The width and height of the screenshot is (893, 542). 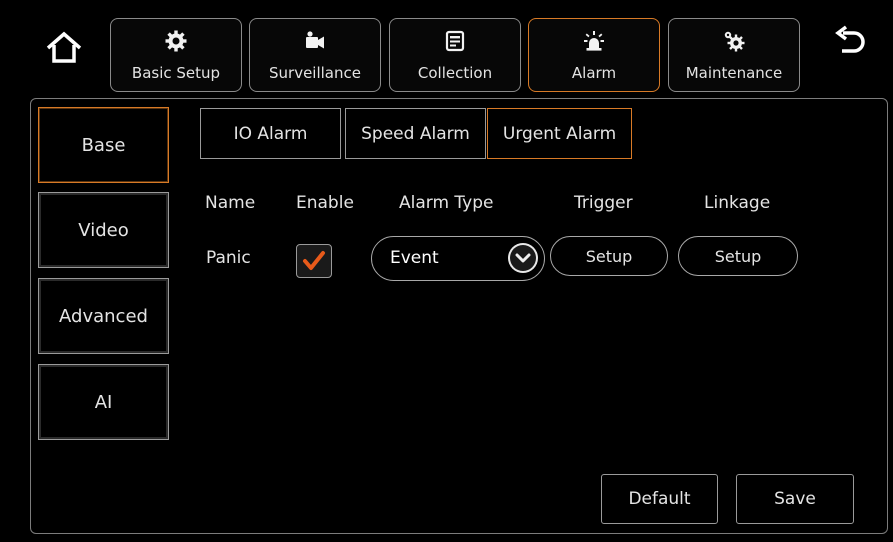 I want to click on checkmark-icon, so click(x=314, y=260).